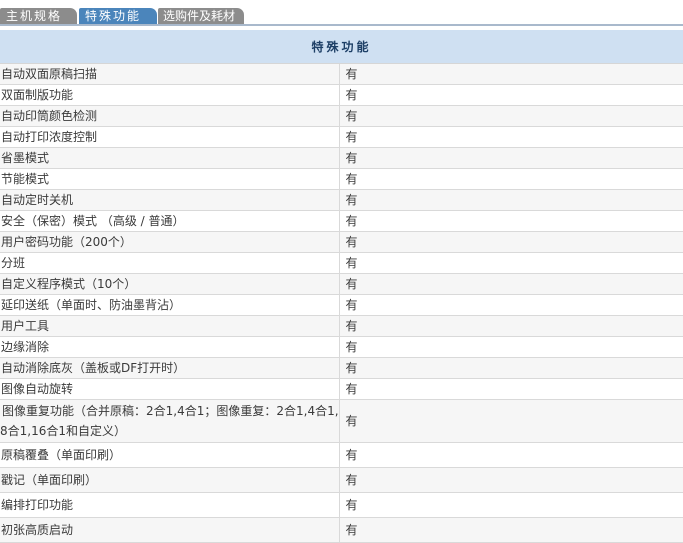  What do you see at coordinates (170, 455) in the screenshot?
I see `feature-label: 原稿覆叠（单面印刷）` at bounding box center [170, 455].